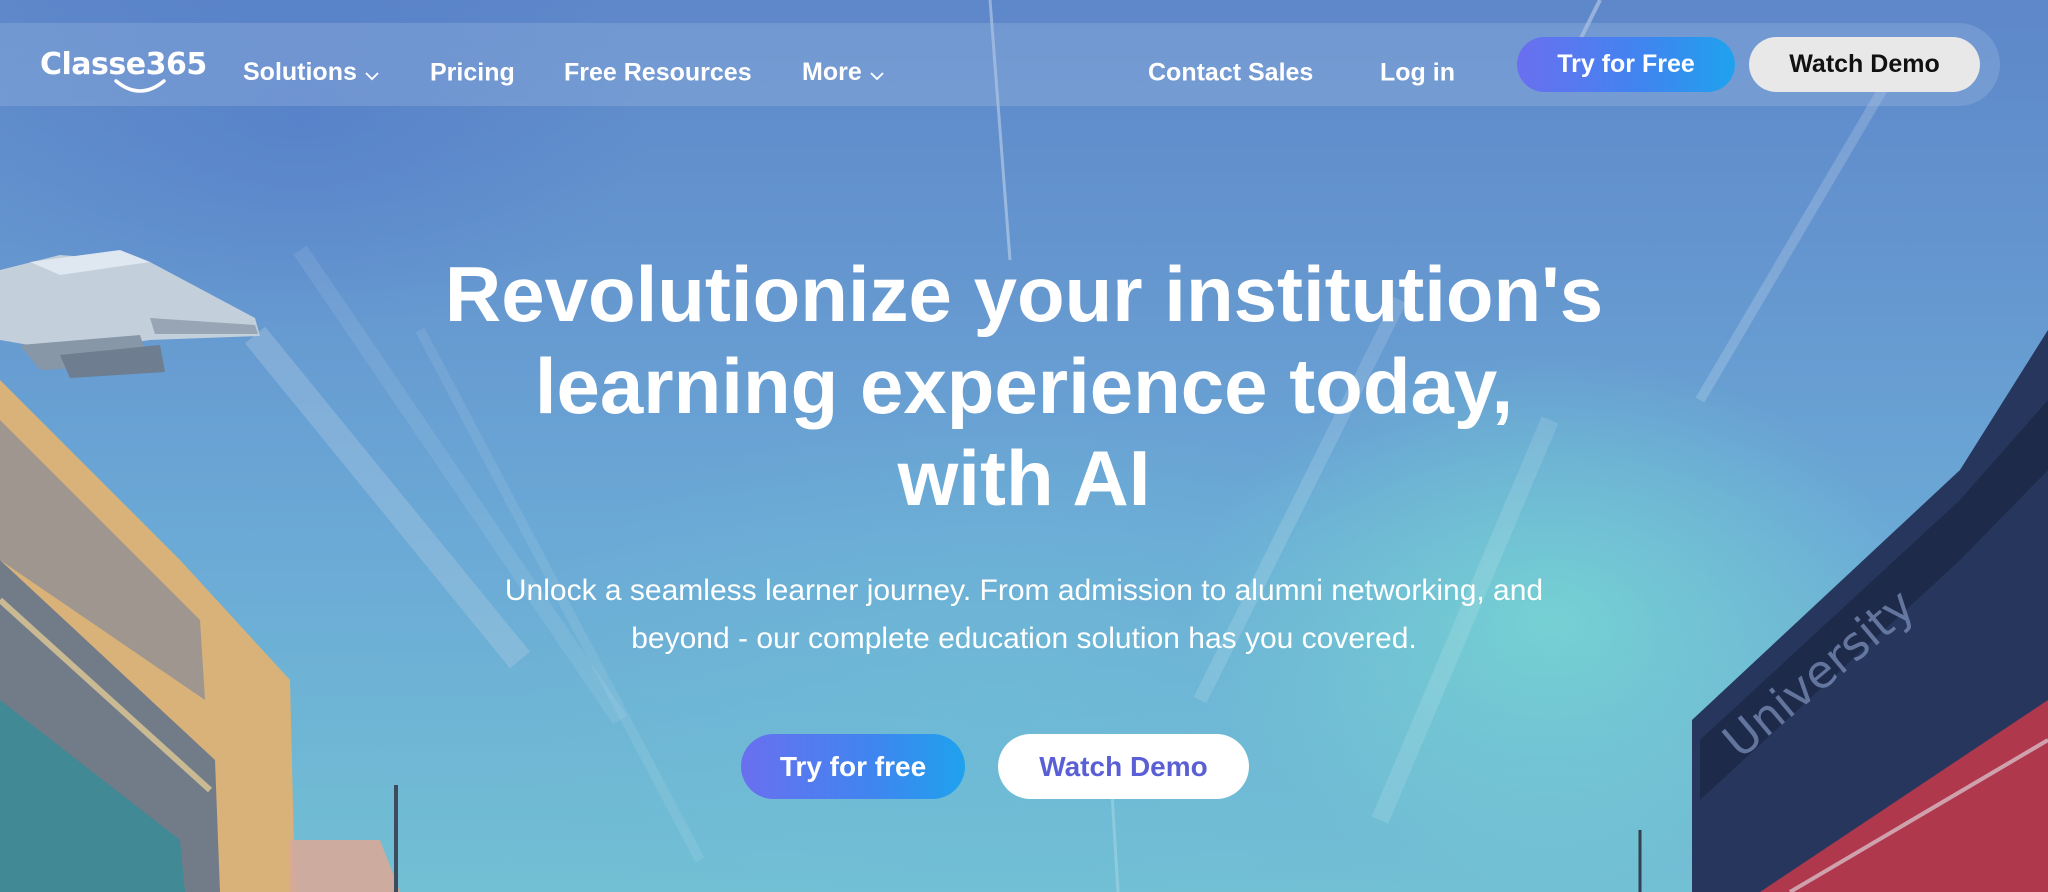 Image resolution: width=2048 pixels, height=892 pixels. I want to click on nav-item-solutions: Solutions, so click(311, 73).